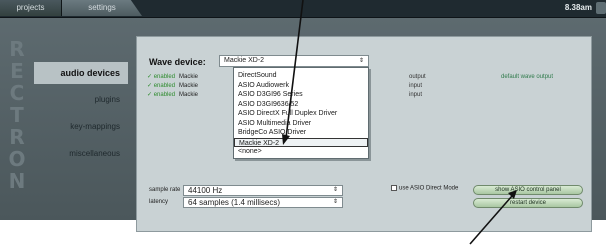 Image resolution: width=606 pixels, height=246 pixels. I want to click on latency-row: latency 64 samples (1.4 millisecs) ⇕, so click(246, 202).